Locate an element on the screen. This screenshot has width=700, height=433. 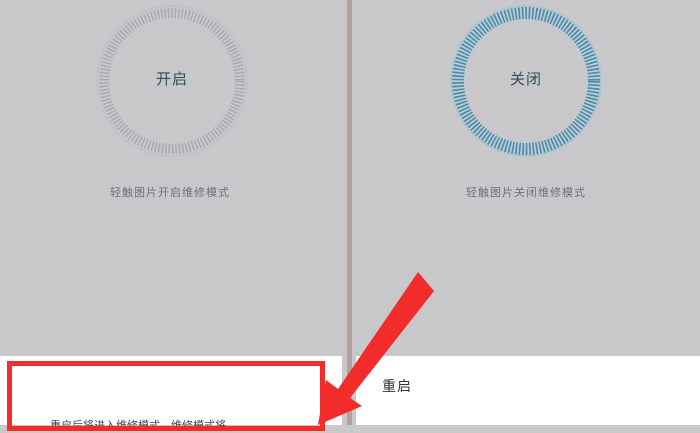
red-arrow-icon is located at coordinates (376, 348).